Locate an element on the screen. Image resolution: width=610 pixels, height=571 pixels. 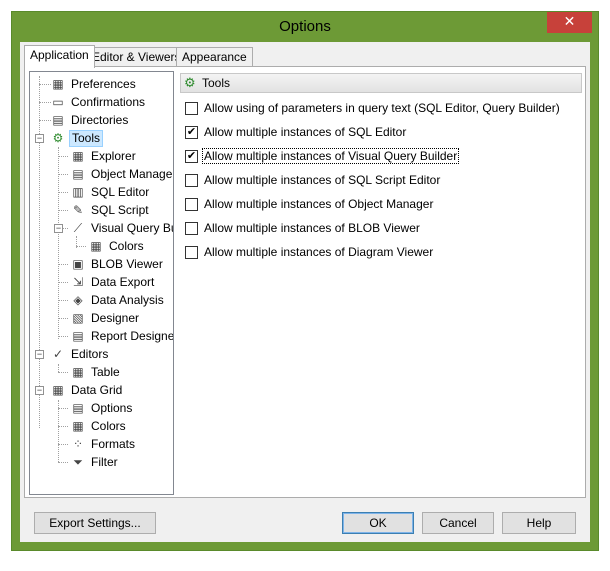
table-icon: ▦ is located at coordinates (78, 372).